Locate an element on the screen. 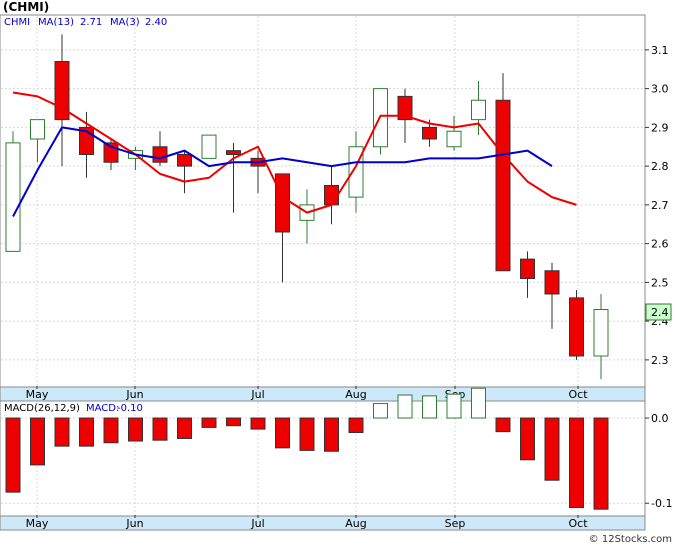  macd-xaxis-strip is located at coordinates (323, 523).